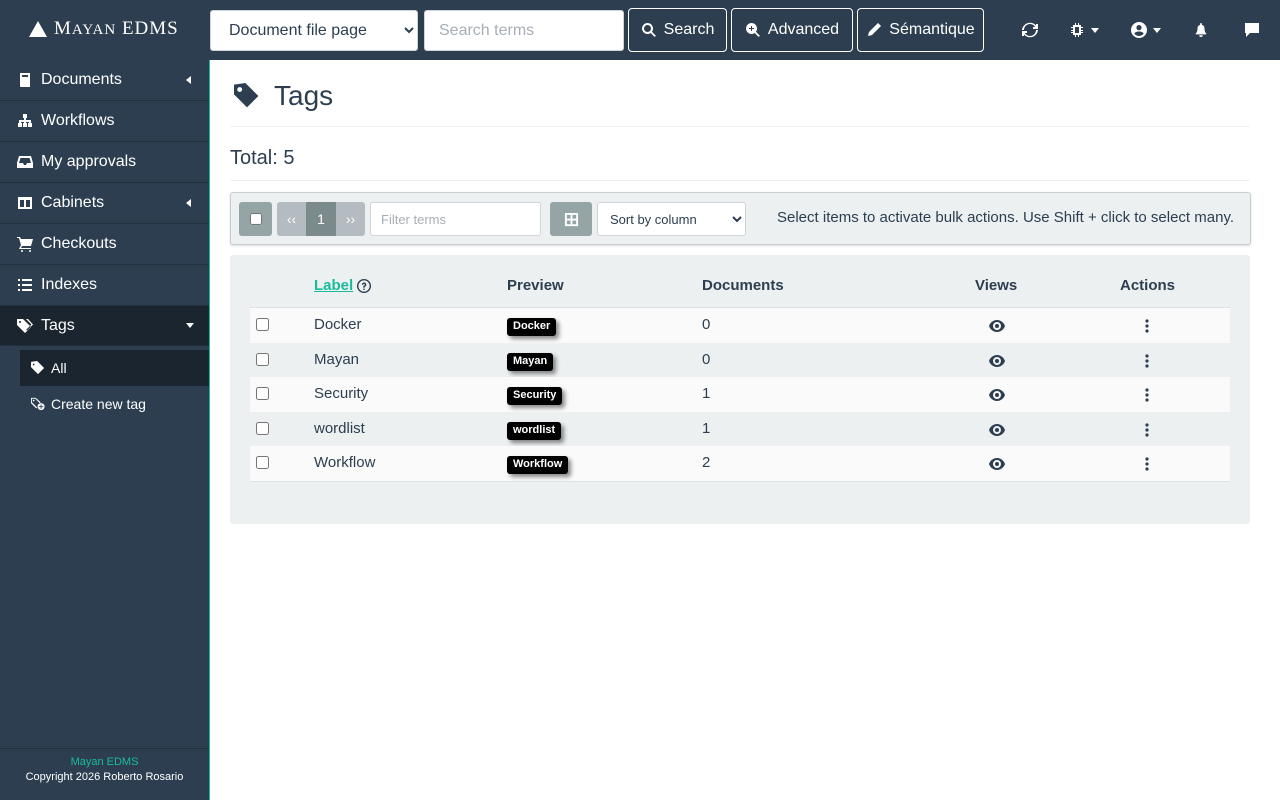 The width and height of the screenshot is (1280, 800). Describe the element at coordinates (98, 404) in the screenshot. I see `sidebar-subitem-label: Create new tag` at that location.